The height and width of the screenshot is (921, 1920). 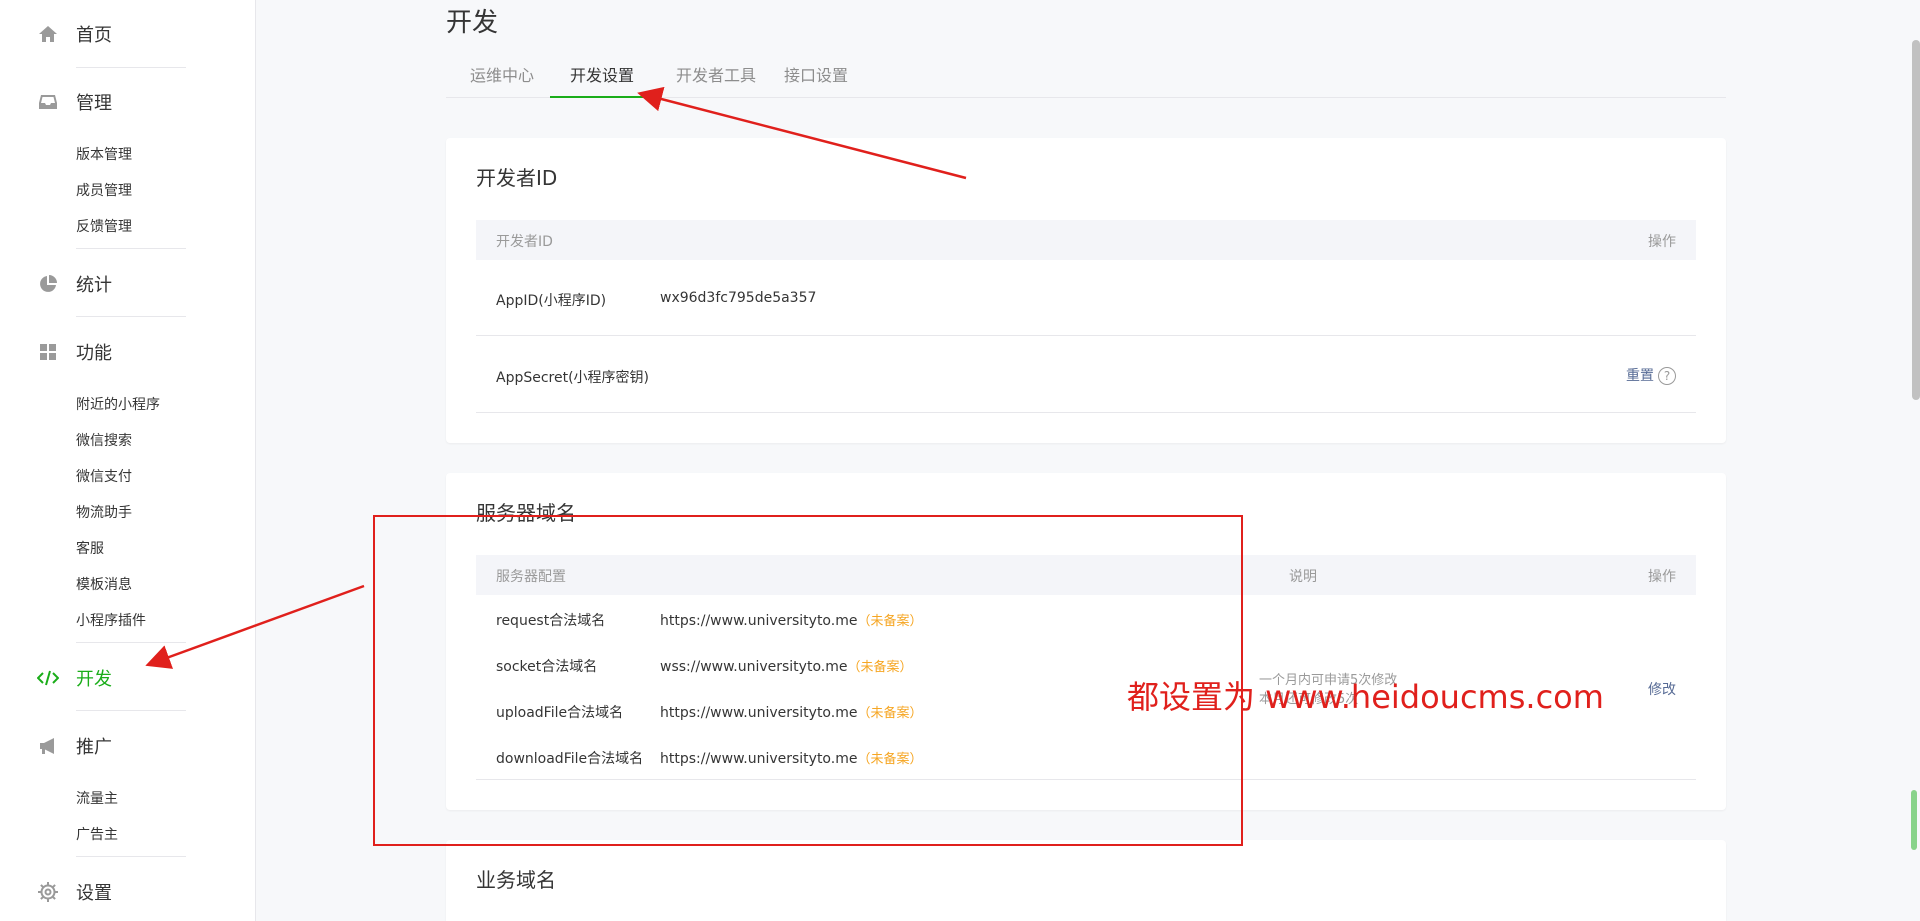 I want to click on appsecret-action: 重置?, so click(x=1651, y=375).